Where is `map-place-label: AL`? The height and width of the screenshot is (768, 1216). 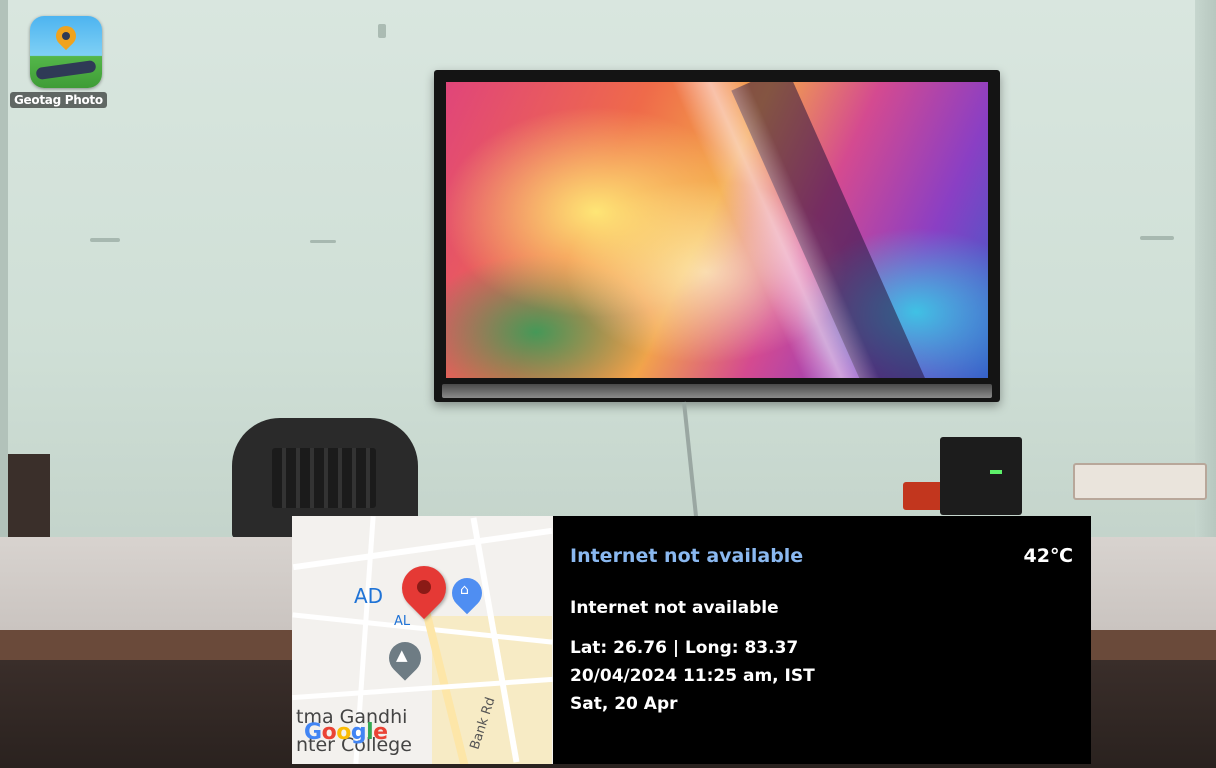 map-place-label: AL is located at coordinates (402, 621).